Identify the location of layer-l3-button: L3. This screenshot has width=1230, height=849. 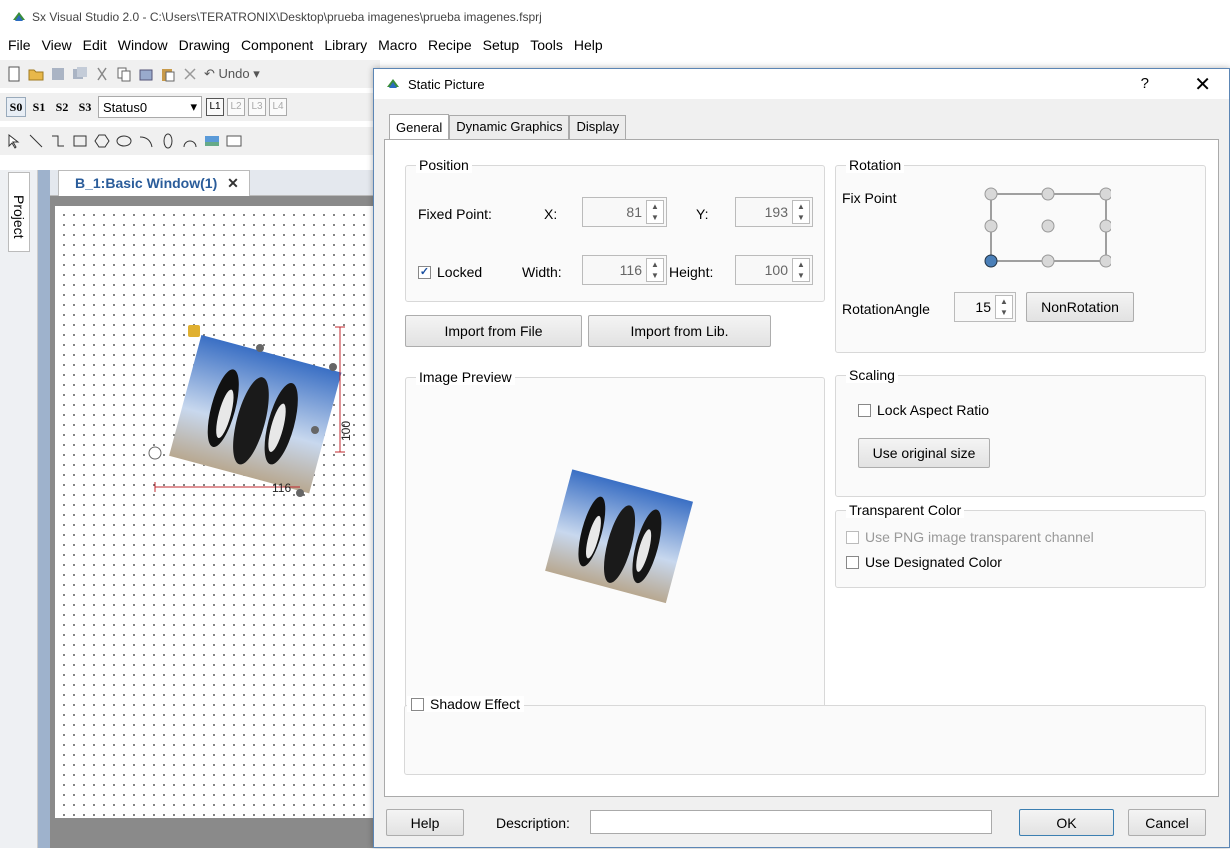
(257, 107).